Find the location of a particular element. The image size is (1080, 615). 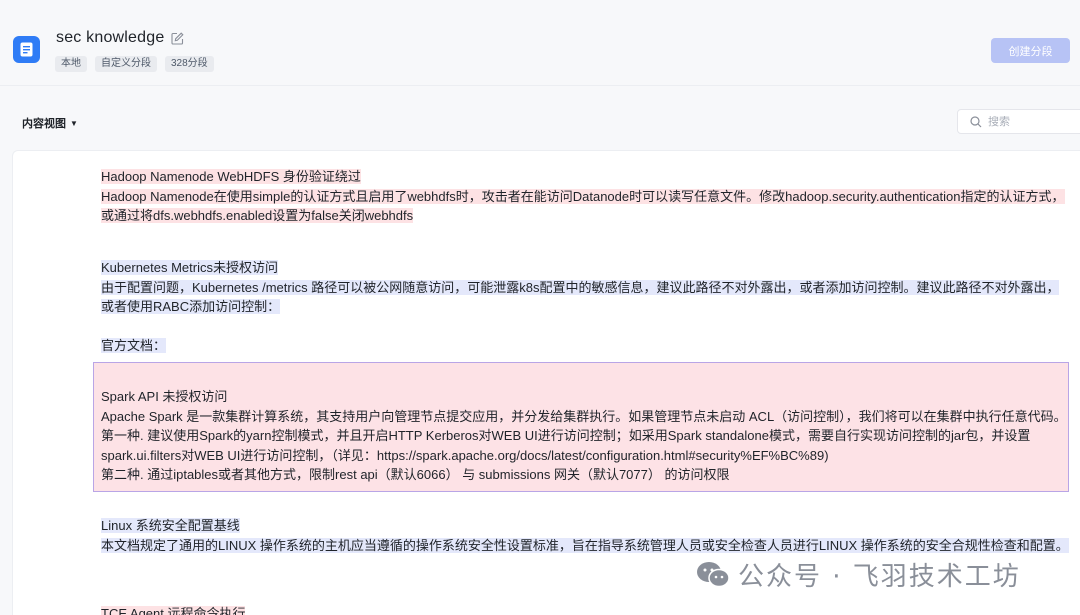

document-icon is located at coordinates (26, 49).